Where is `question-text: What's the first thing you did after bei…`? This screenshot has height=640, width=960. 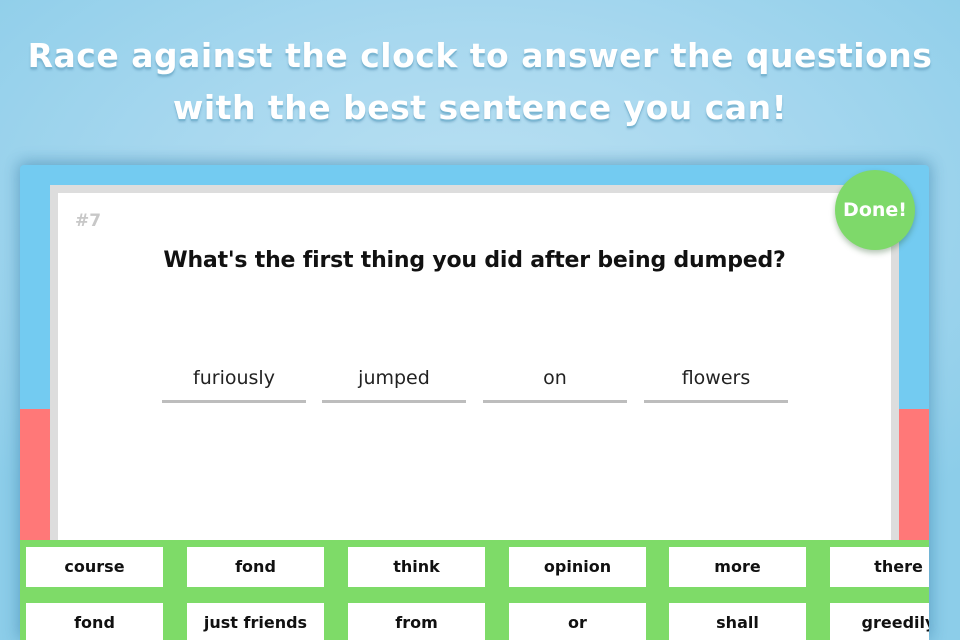
question-text: What's the first thing you did after bei… is located at coordinates (474, 260).